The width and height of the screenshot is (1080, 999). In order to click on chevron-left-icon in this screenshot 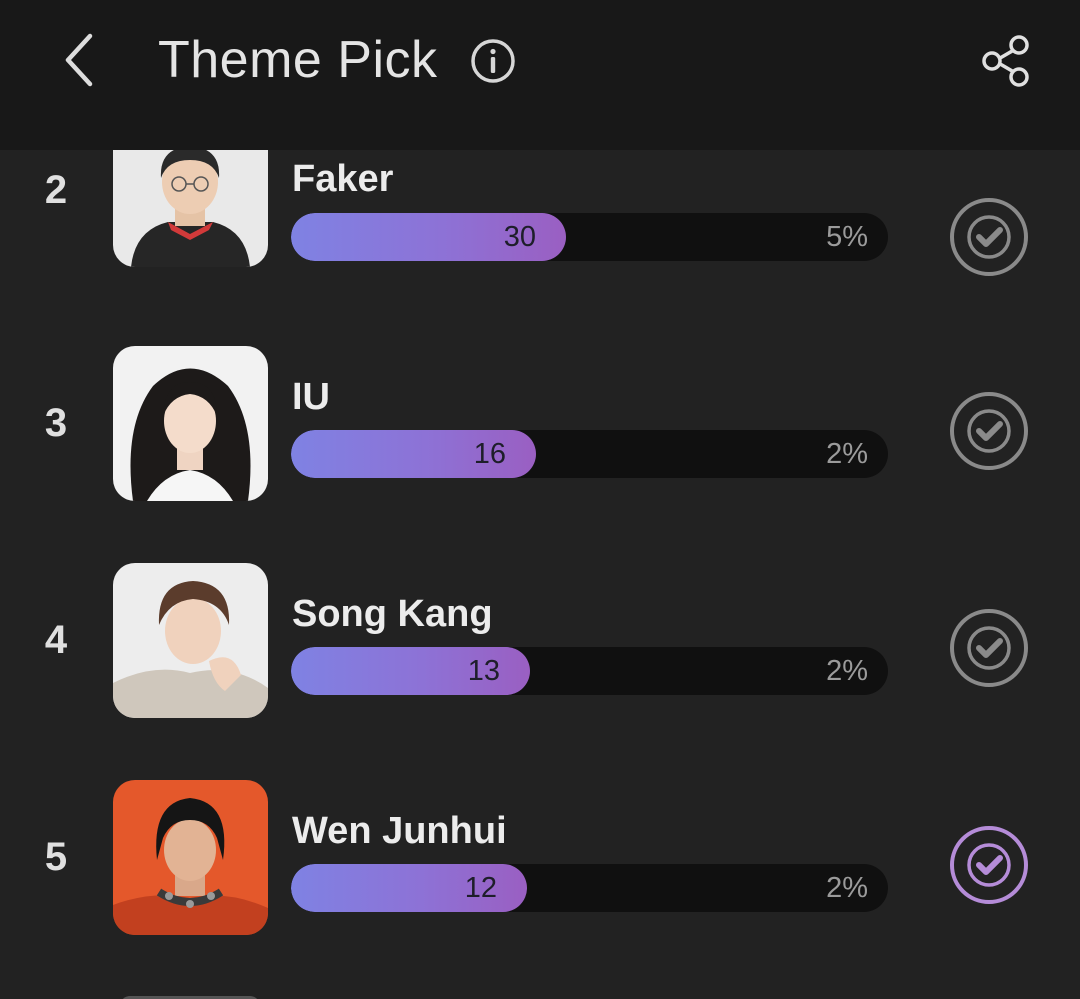, I will do `click(79, 60)`.